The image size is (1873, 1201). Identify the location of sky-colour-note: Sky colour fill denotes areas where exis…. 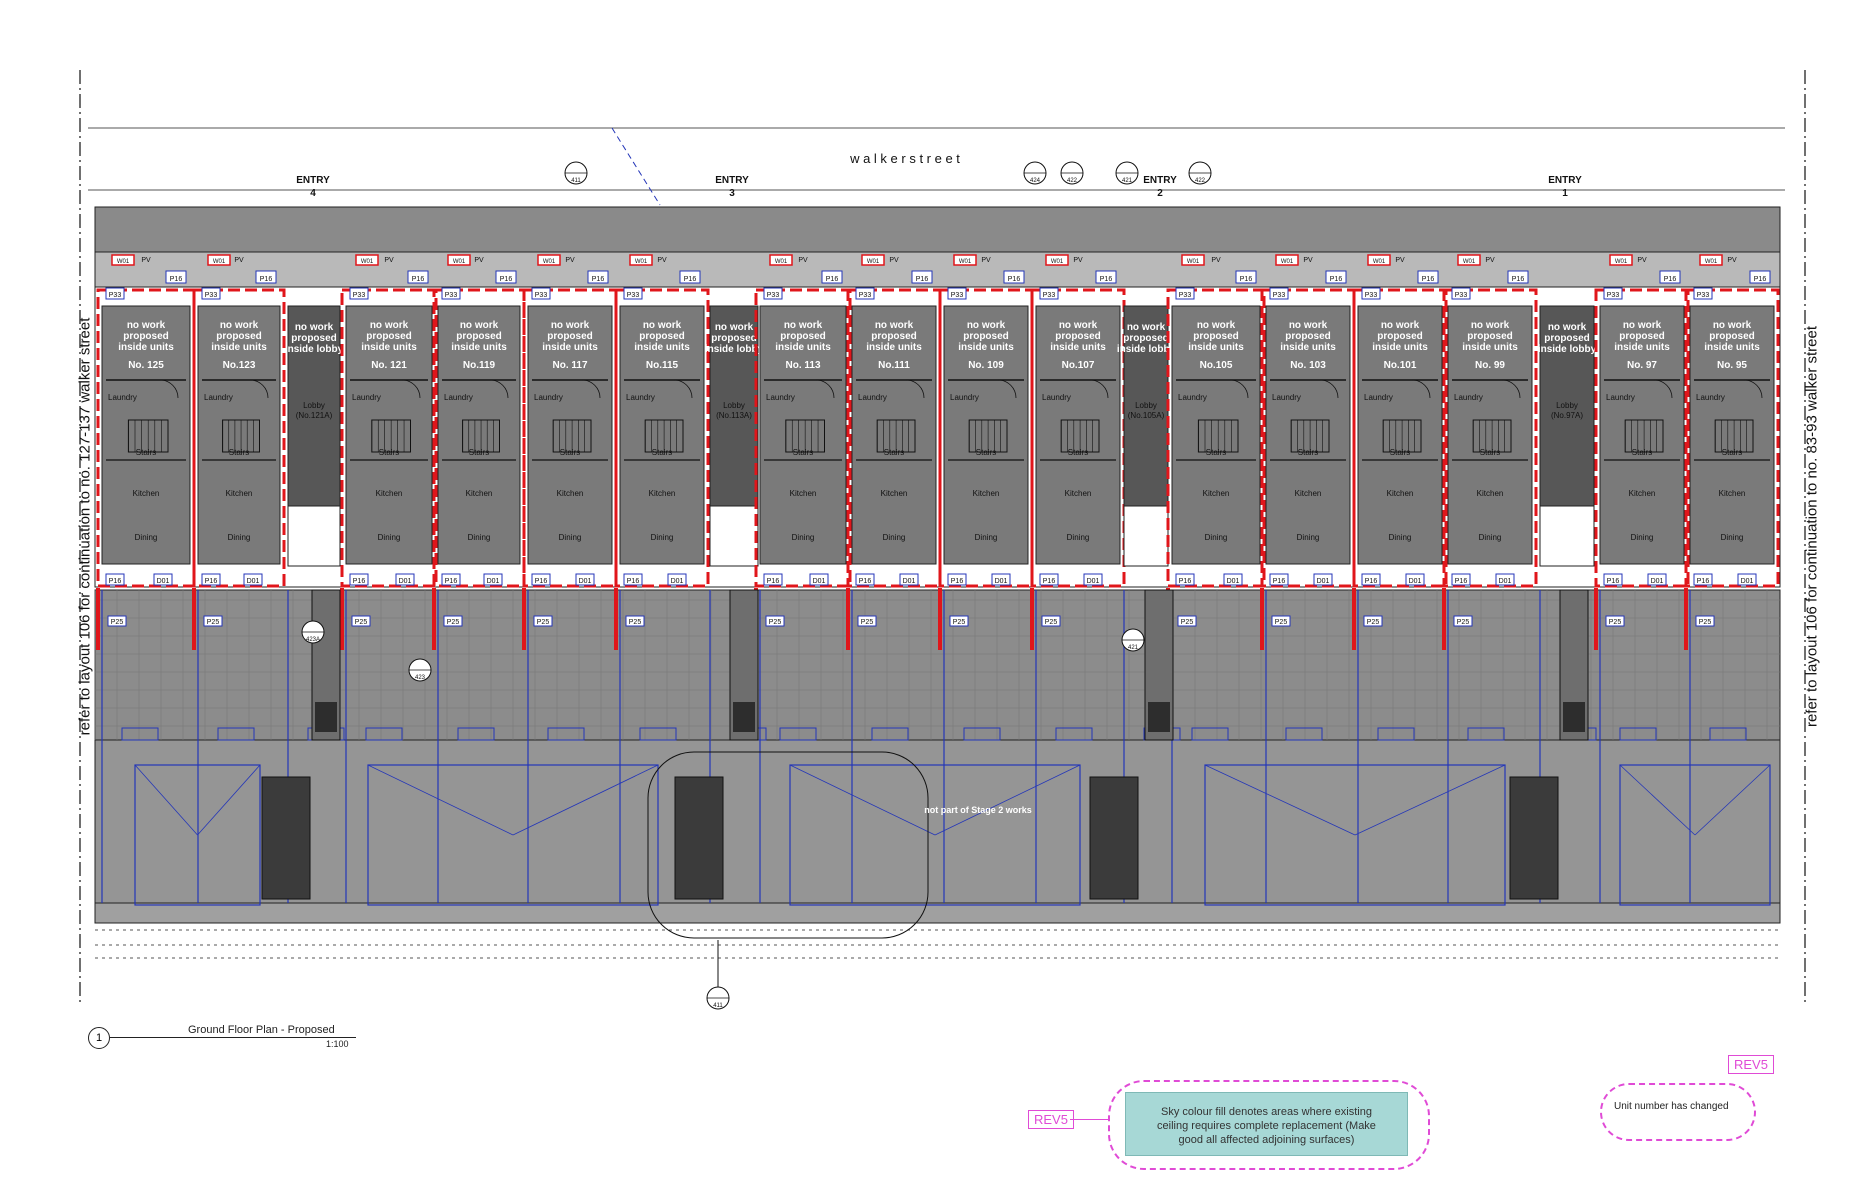
(1266, 1124).